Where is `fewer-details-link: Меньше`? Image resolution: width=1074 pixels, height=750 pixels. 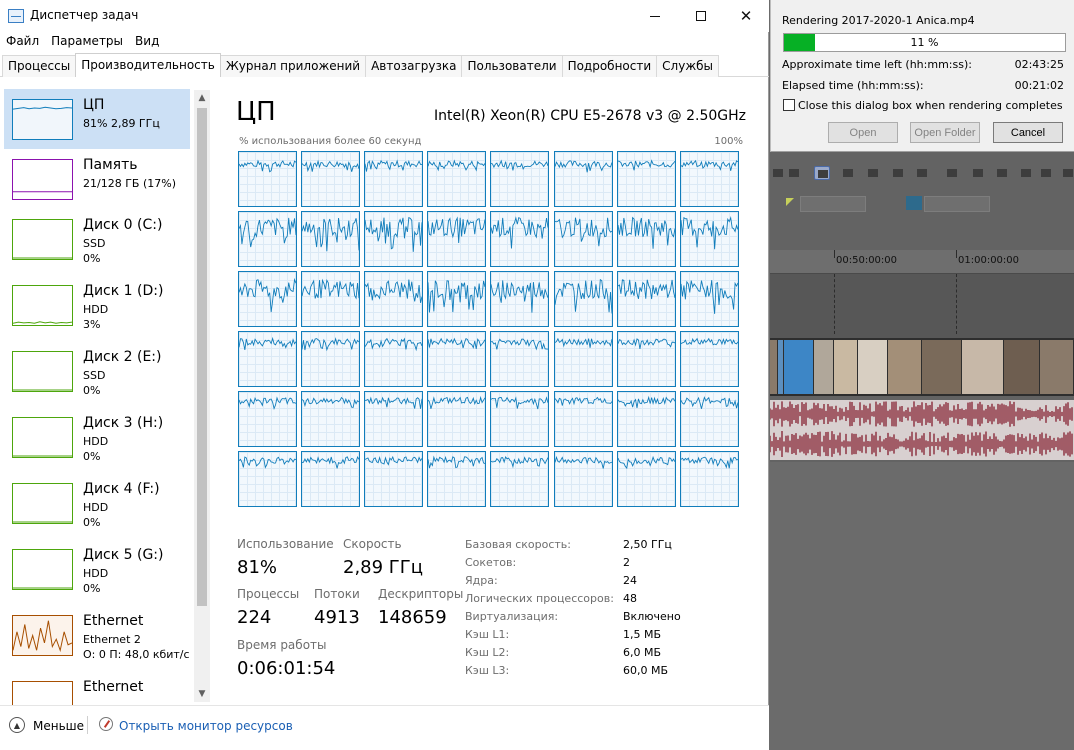 fewer-details-link: Меньше is located at coordinates (58, 726).